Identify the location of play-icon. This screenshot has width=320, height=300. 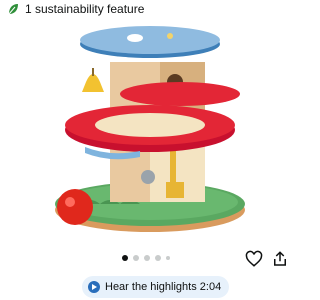
(94, 287).